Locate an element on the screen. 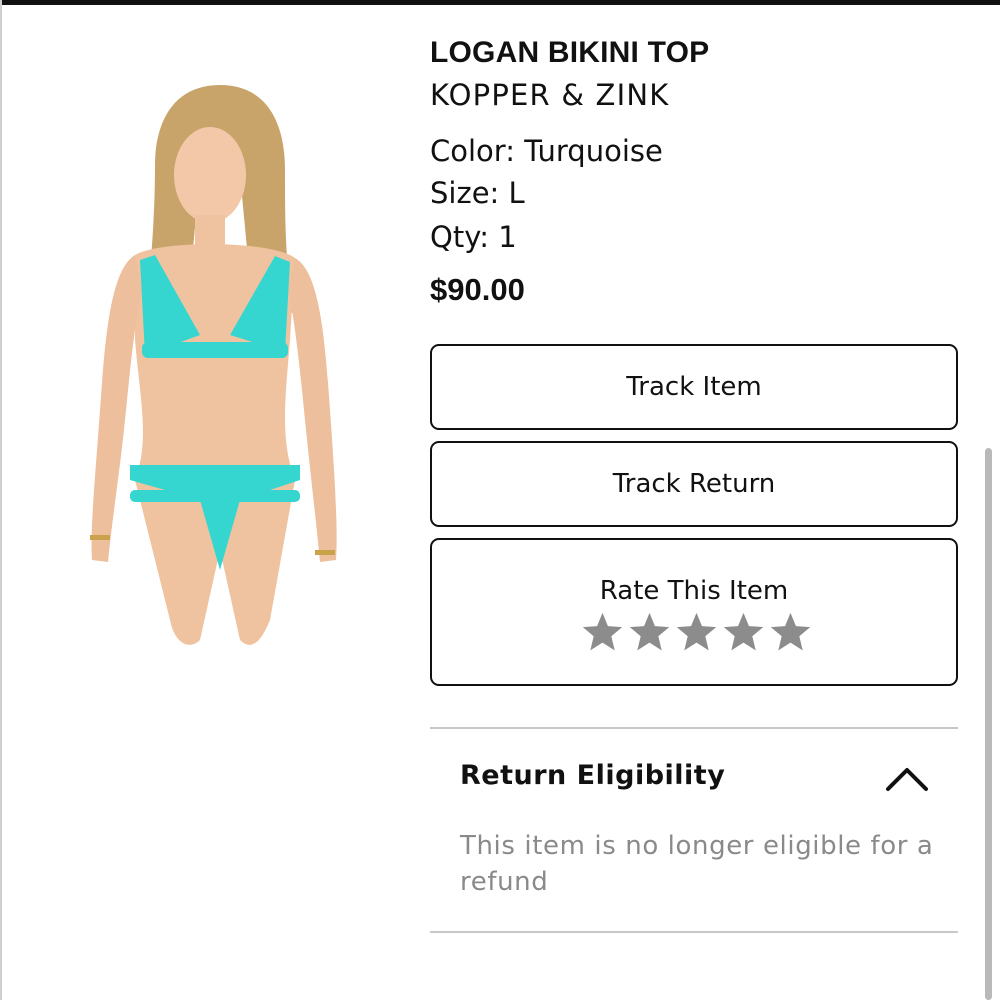 This screenshot has width=1000, height=1000. return-eligibility-title: Return Eligibility is located at coordinates (593, 775).